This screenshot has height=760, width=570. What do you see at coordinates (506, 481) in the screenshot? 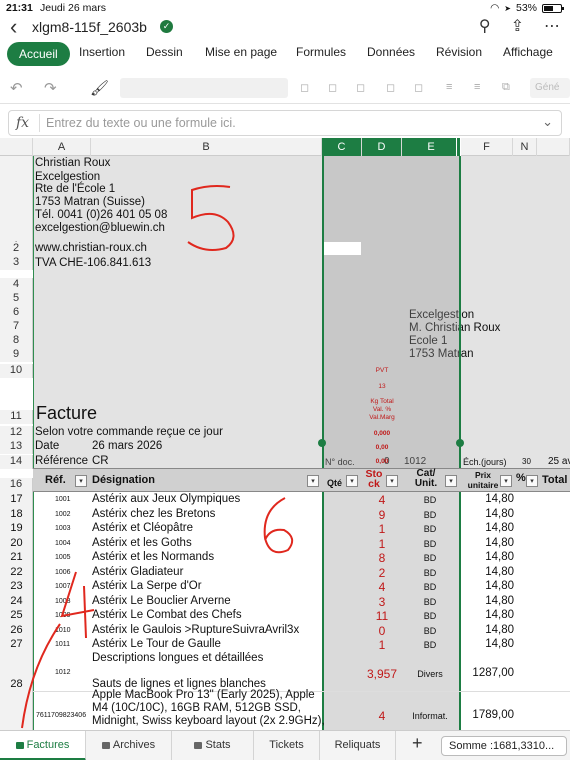
I see `filter-prix-icon: ▾` at bounding box center [506, 481].